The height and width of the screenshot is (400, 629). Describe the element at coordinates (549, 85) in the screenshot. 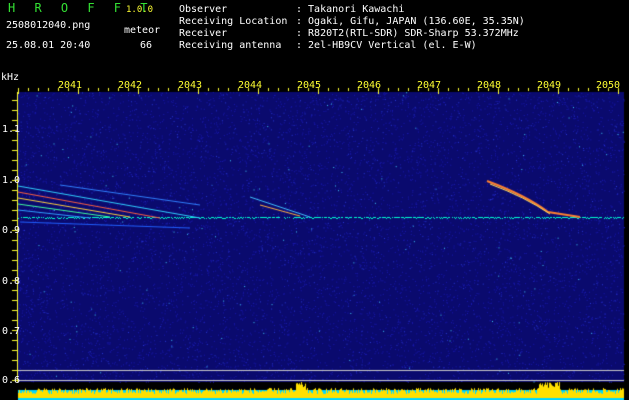

I see `x-tick-label: 2049` at that location.